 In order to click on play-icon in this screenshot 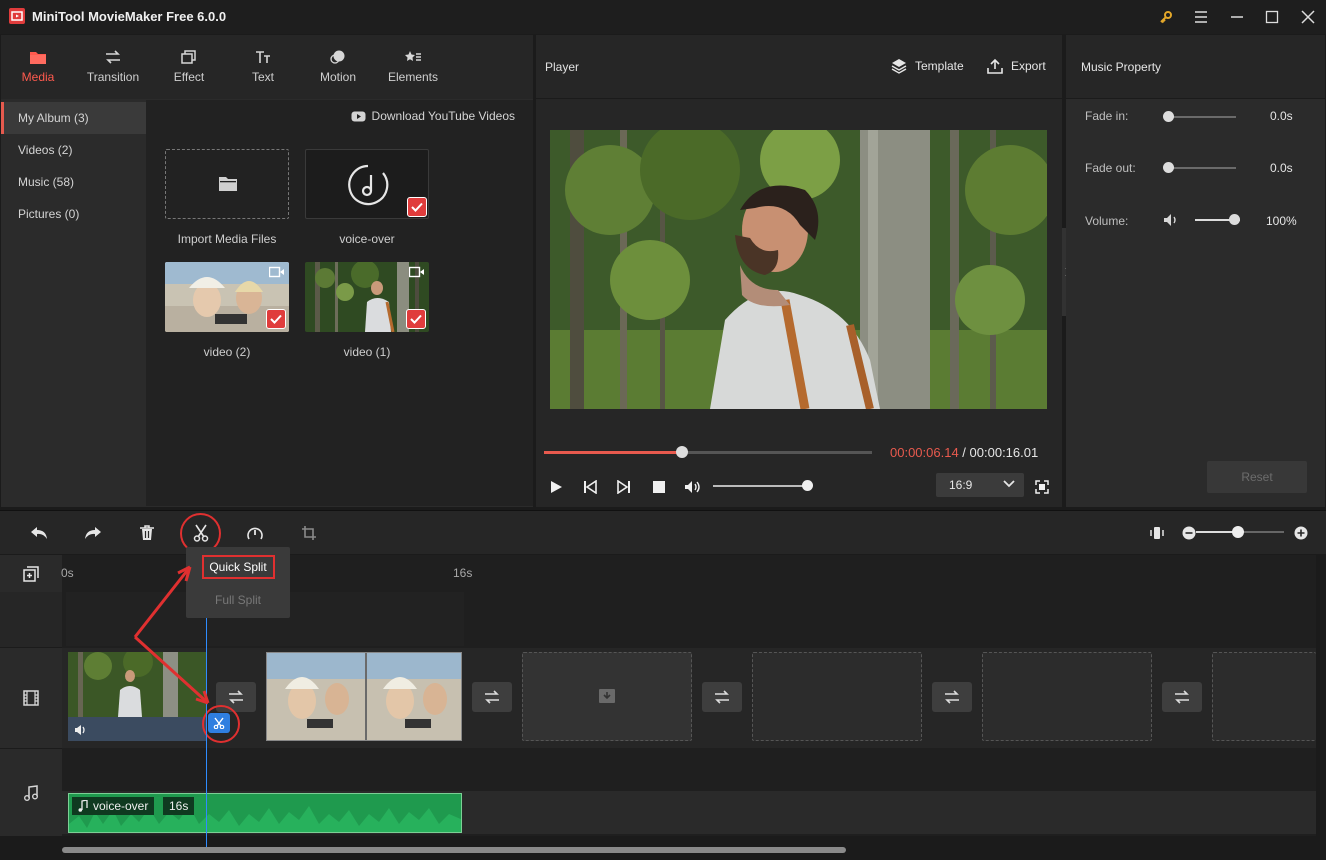, I will do `click(556, 487)`.